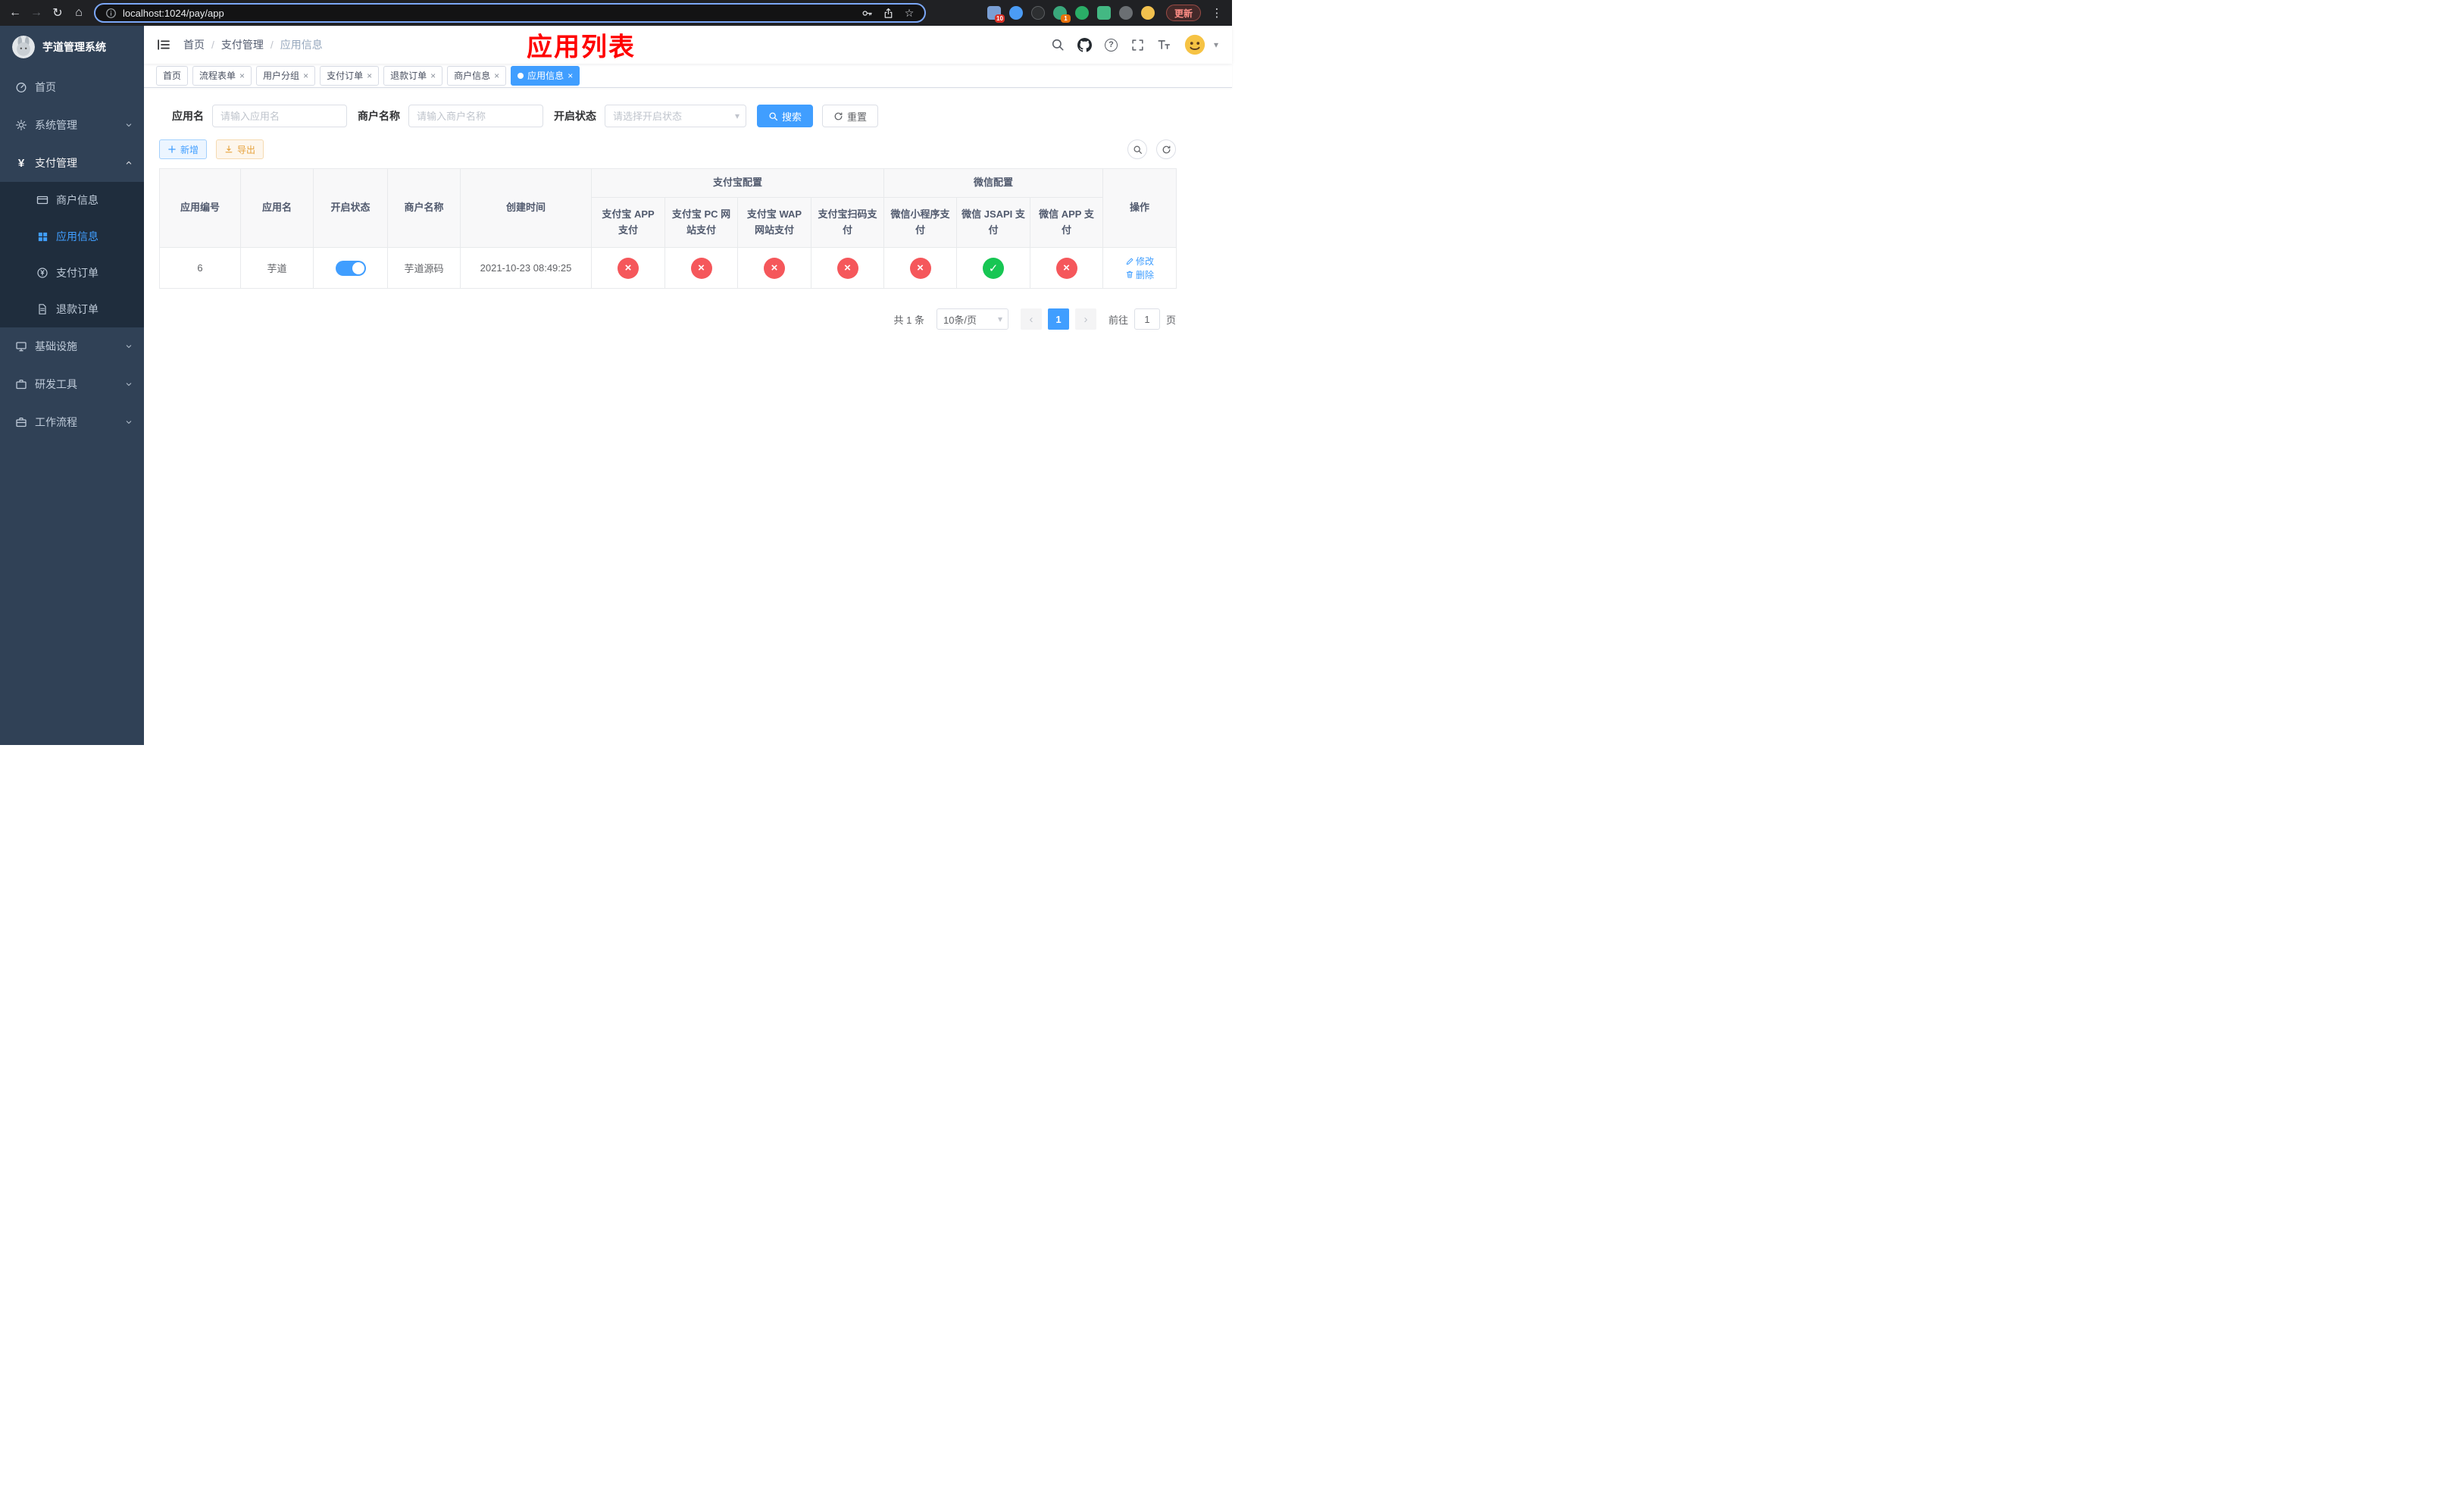 The image size is (2464, 1490). What do you see at coordinates (1147, 319) in the screenshot?
I see `goto-page-input` at bounding box center [1147, 319].